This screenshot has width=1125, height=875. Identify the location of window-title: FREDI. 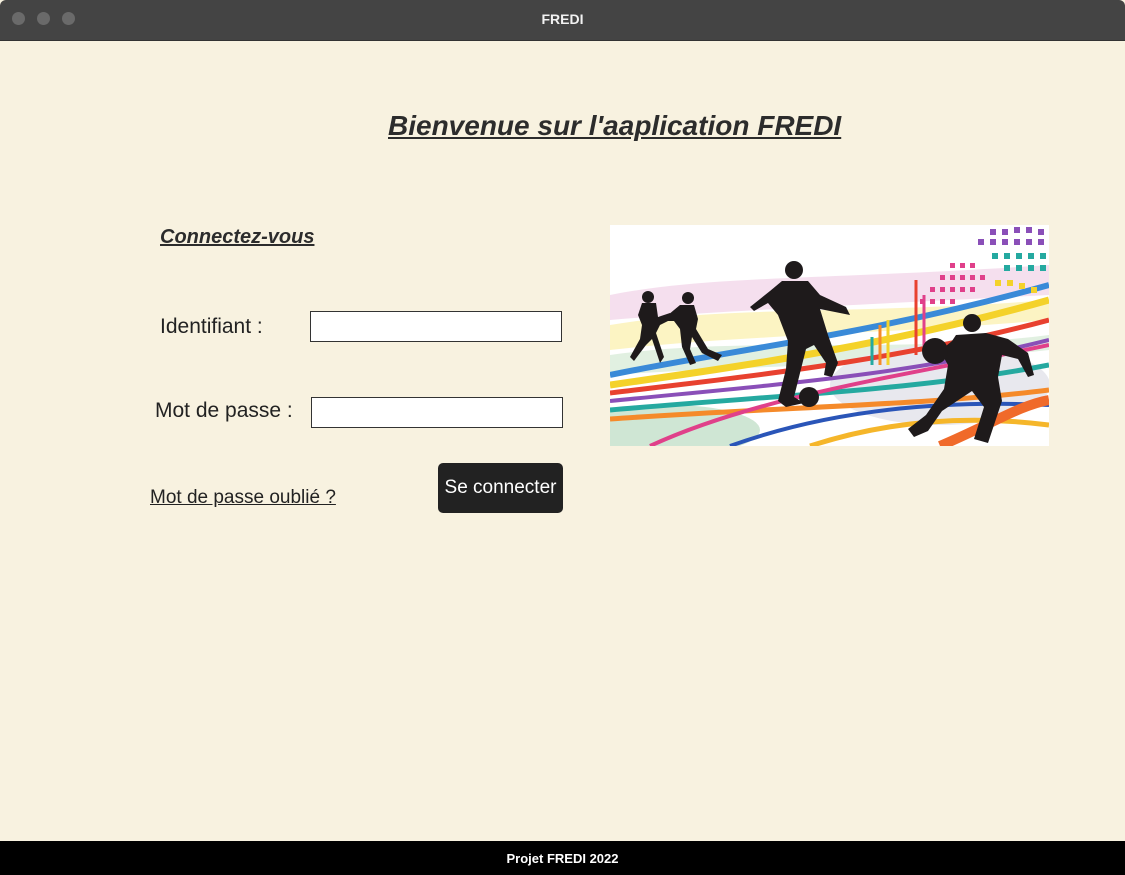
(562, 19).